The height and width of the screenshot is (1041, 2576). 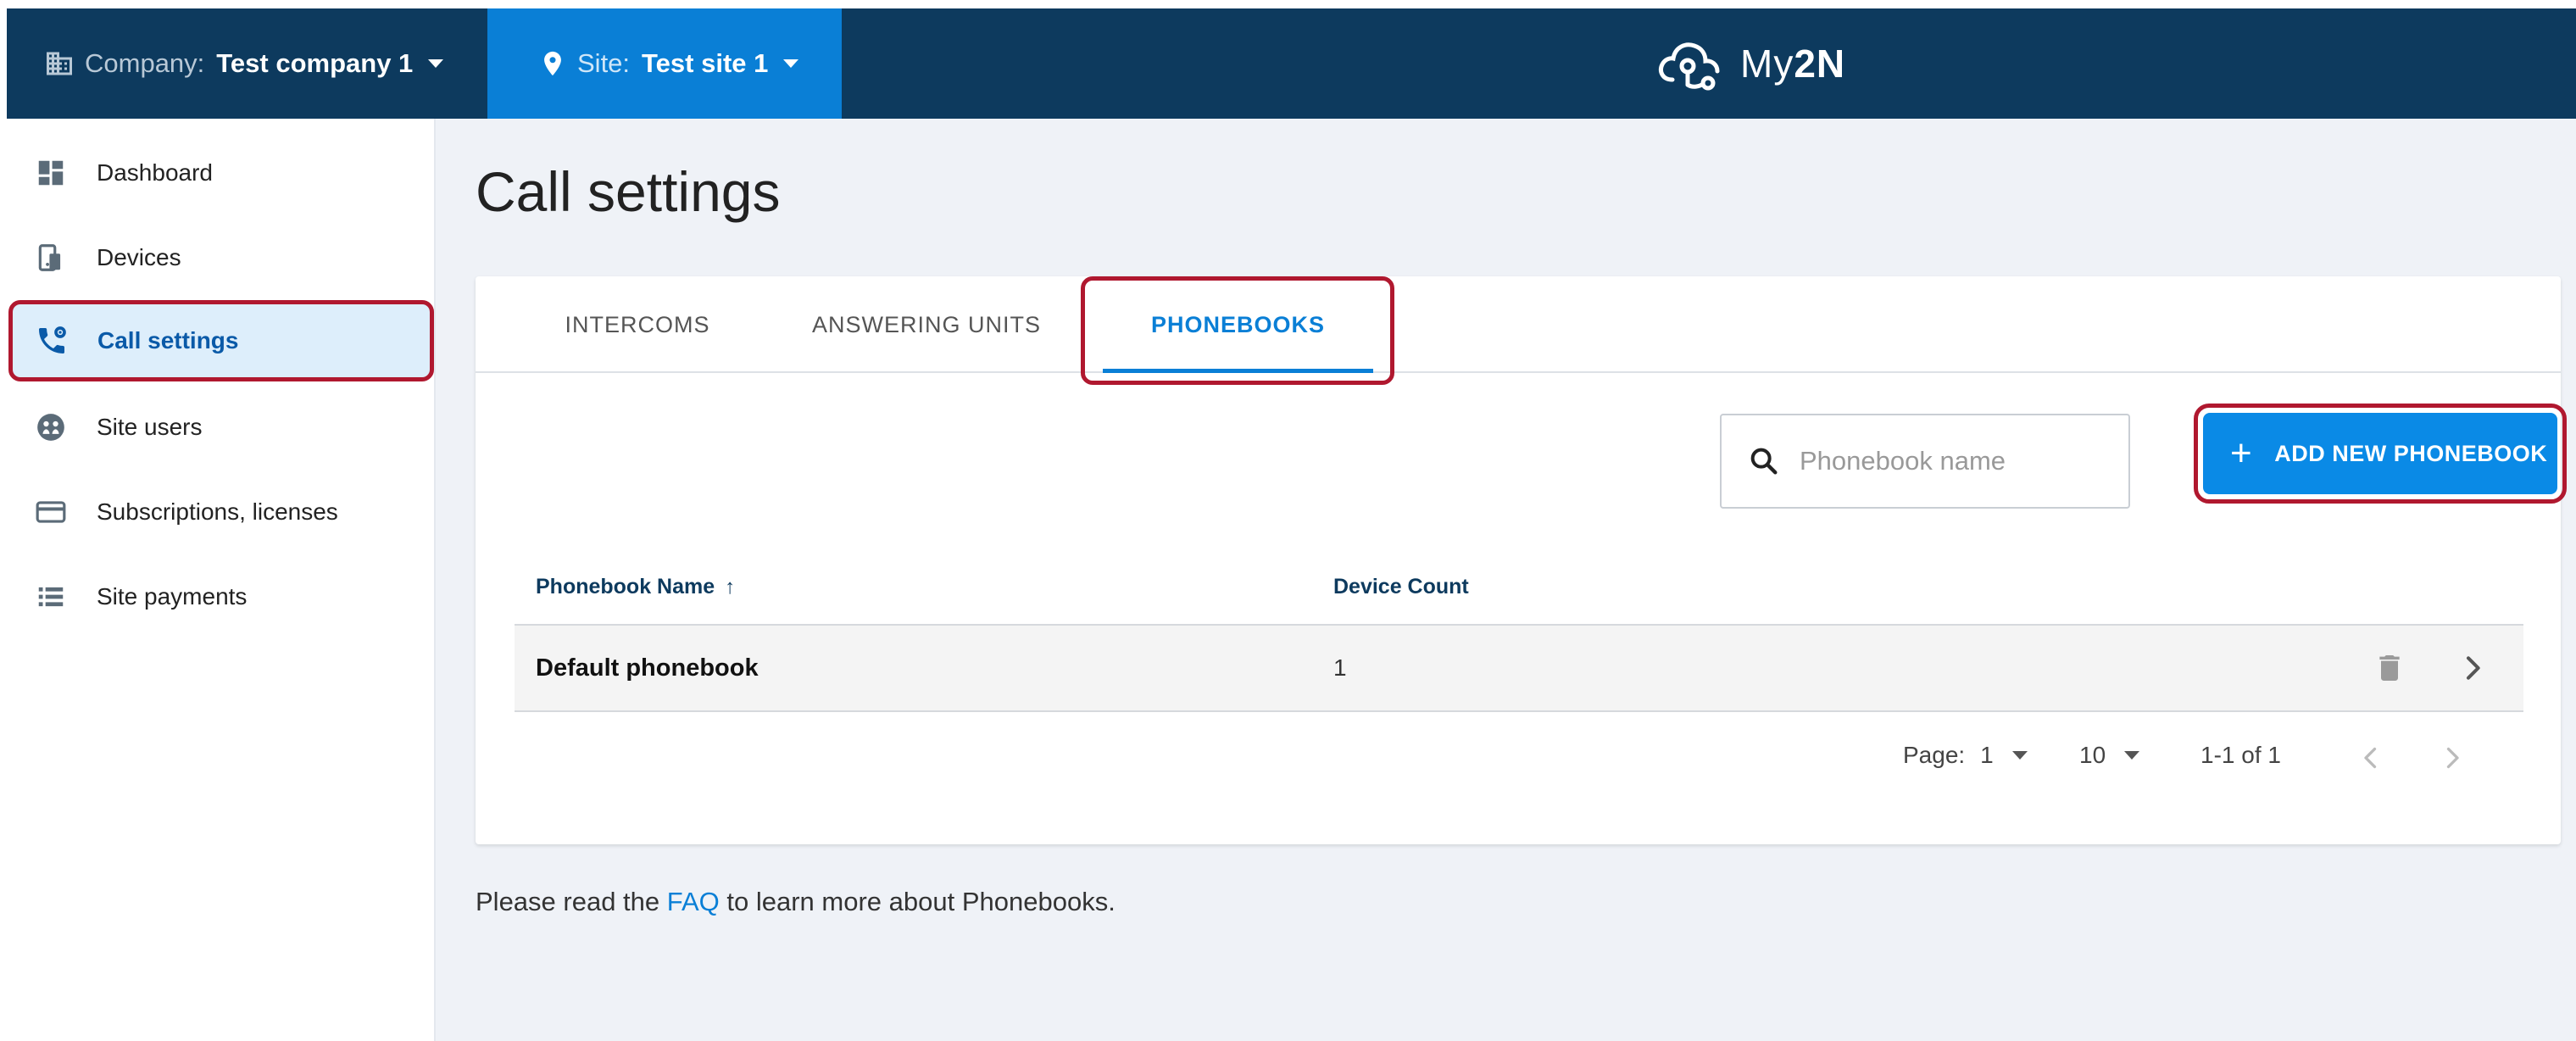 I want to click on sidebar-item-label: Dashboard, so click(x=155, y=172).